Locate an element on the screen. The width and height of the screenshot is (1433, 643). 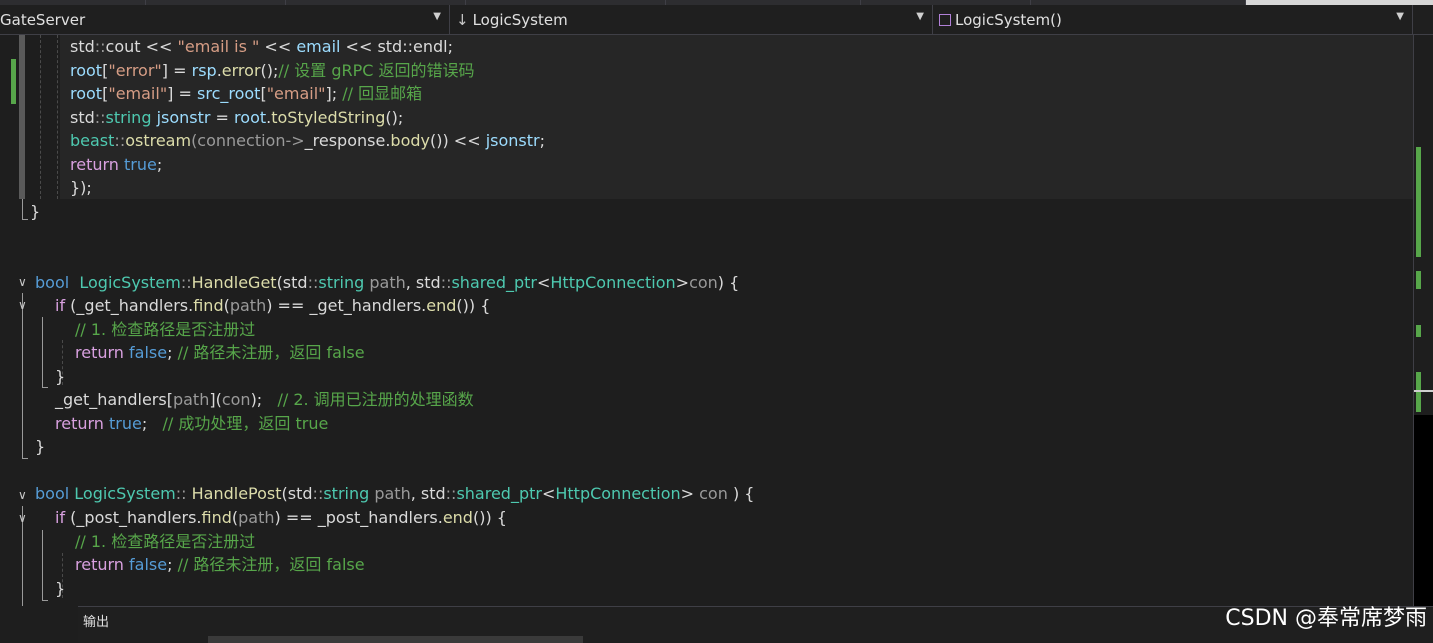
code-token: src_root is located at coordinates (229, 94).